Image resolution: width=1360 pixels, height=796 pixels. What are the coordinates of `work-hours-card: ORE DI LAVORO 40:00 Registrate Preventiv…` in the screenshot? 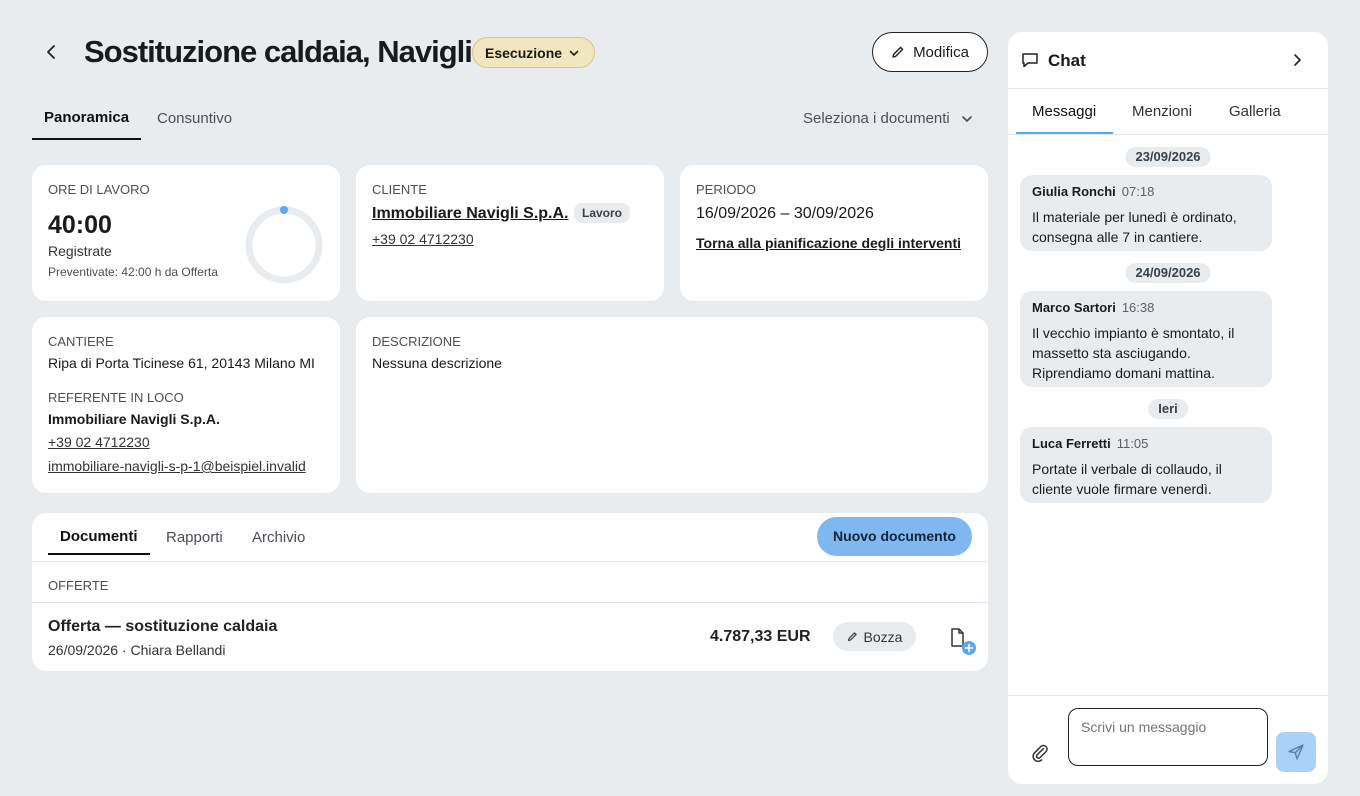 It's located at (186, 233).